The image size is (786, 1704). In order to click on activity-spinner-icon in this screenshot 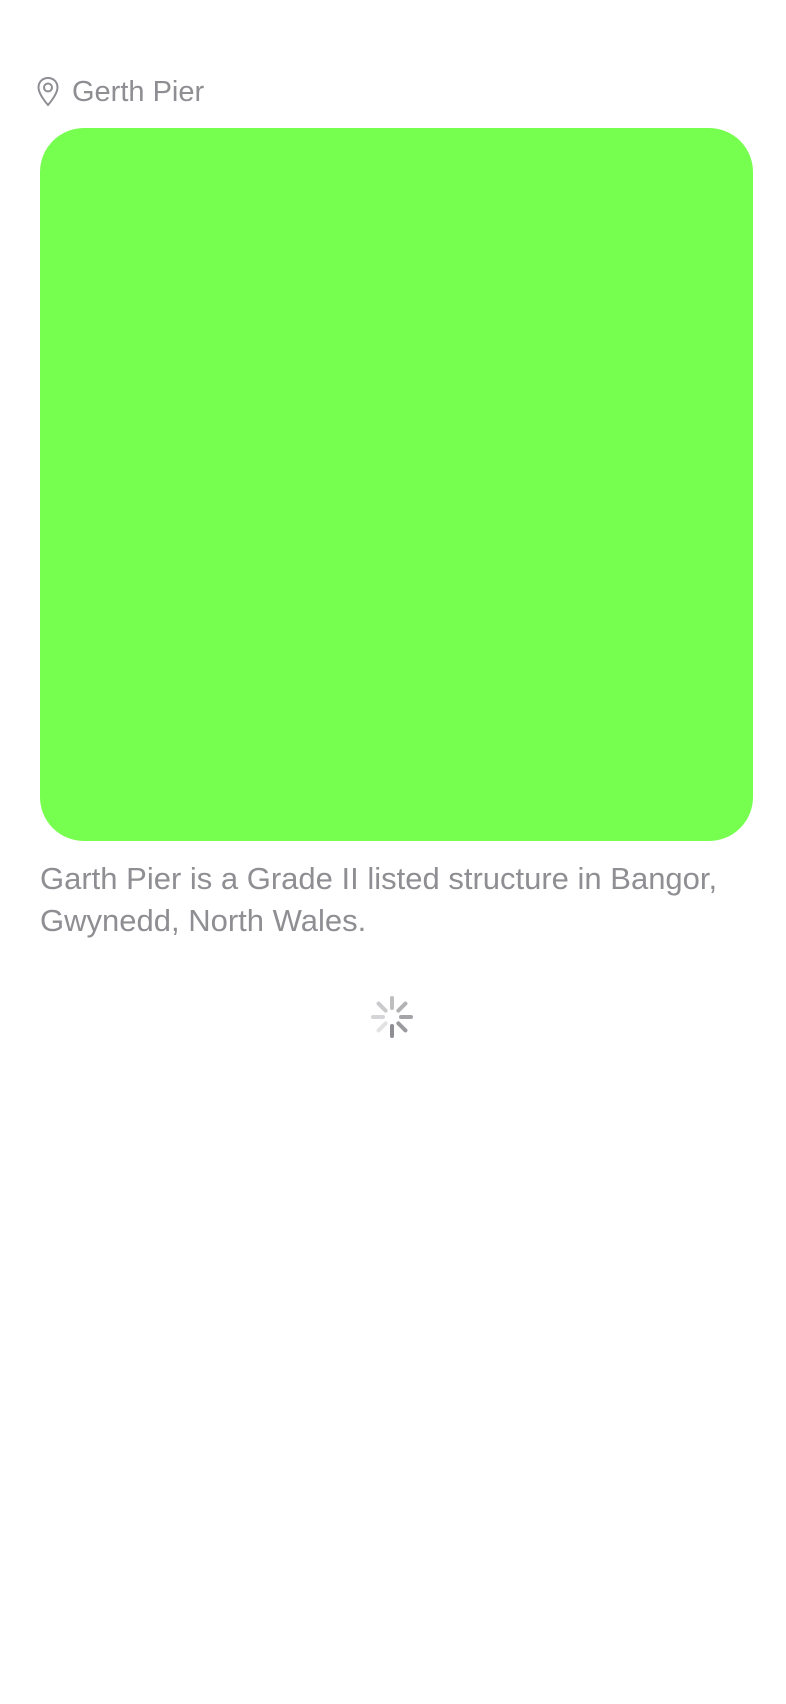, I will do `click(392, 1017)`.